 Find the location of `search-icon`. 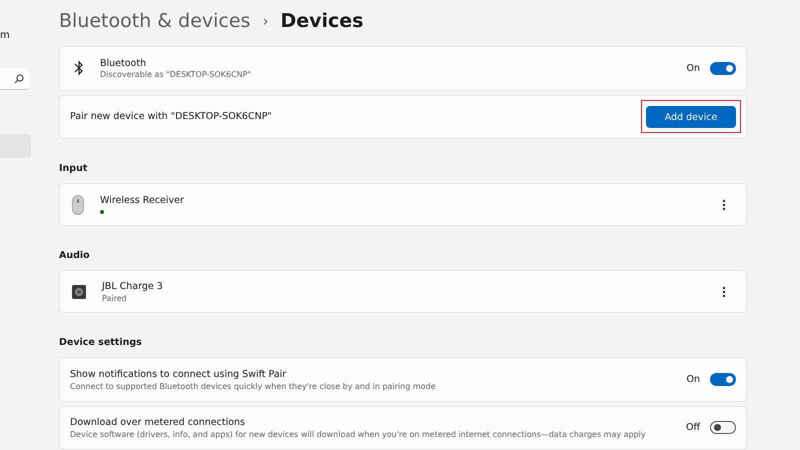

search-icon is located at coordinates (19, 79).